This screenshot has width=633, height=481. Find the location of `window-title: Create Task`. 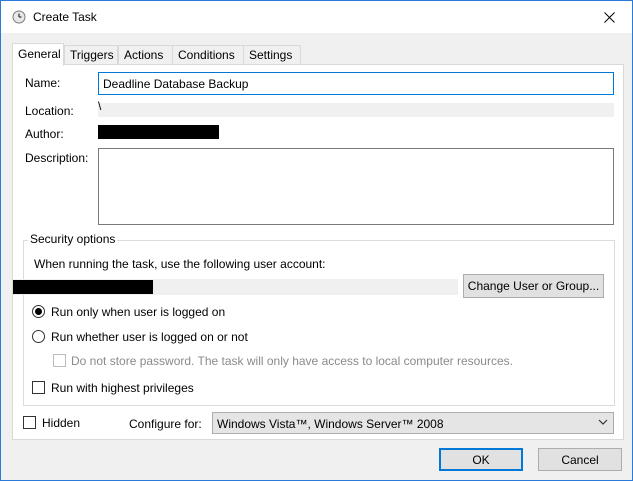

window-title: Create Task is located at coordinates (65, 17).